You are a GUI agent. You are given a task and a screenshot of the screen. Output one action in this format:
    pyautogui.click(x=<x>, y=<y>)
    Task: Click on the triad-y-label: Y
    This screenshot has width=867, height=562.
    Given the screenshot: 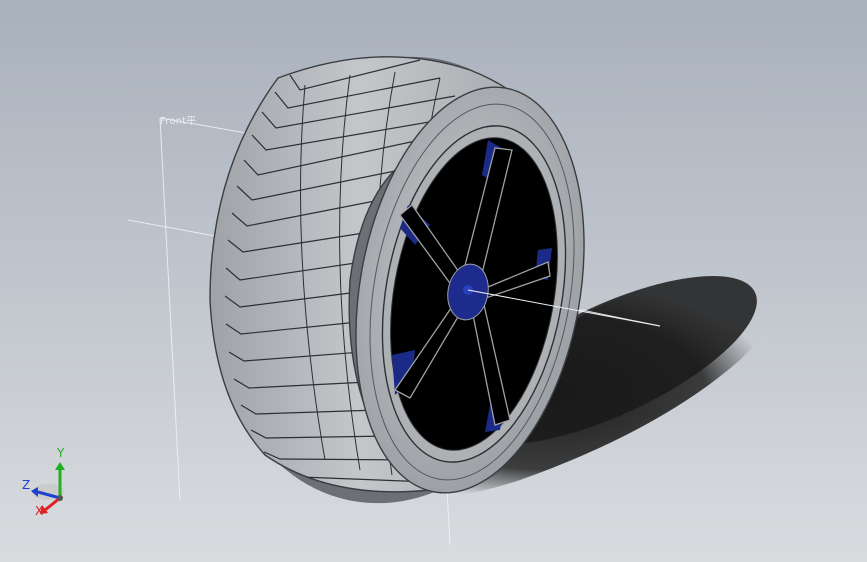 What is the action you would take?
    pyautogui.click(x=61, y=453)
    